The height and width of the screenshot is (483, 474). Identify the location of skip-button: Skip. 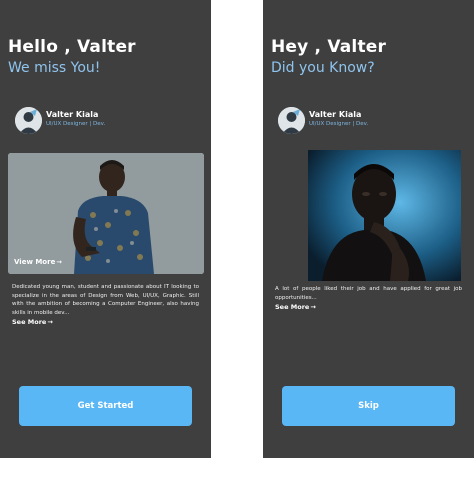
(368, 406).